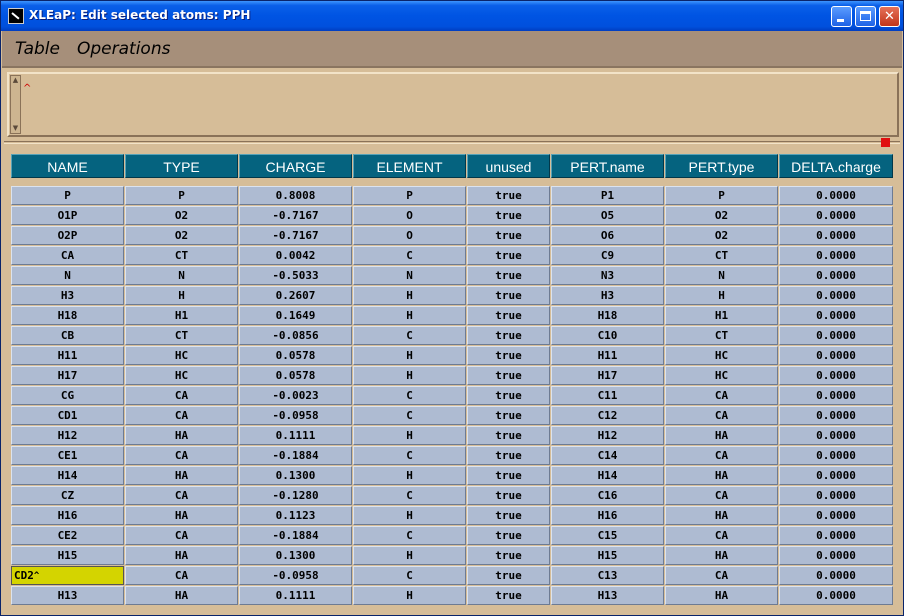 The image size is (904, 616). Describe the element at coordinates (67, 295) in the screenshot. I see `table-cell: H3` at that location.